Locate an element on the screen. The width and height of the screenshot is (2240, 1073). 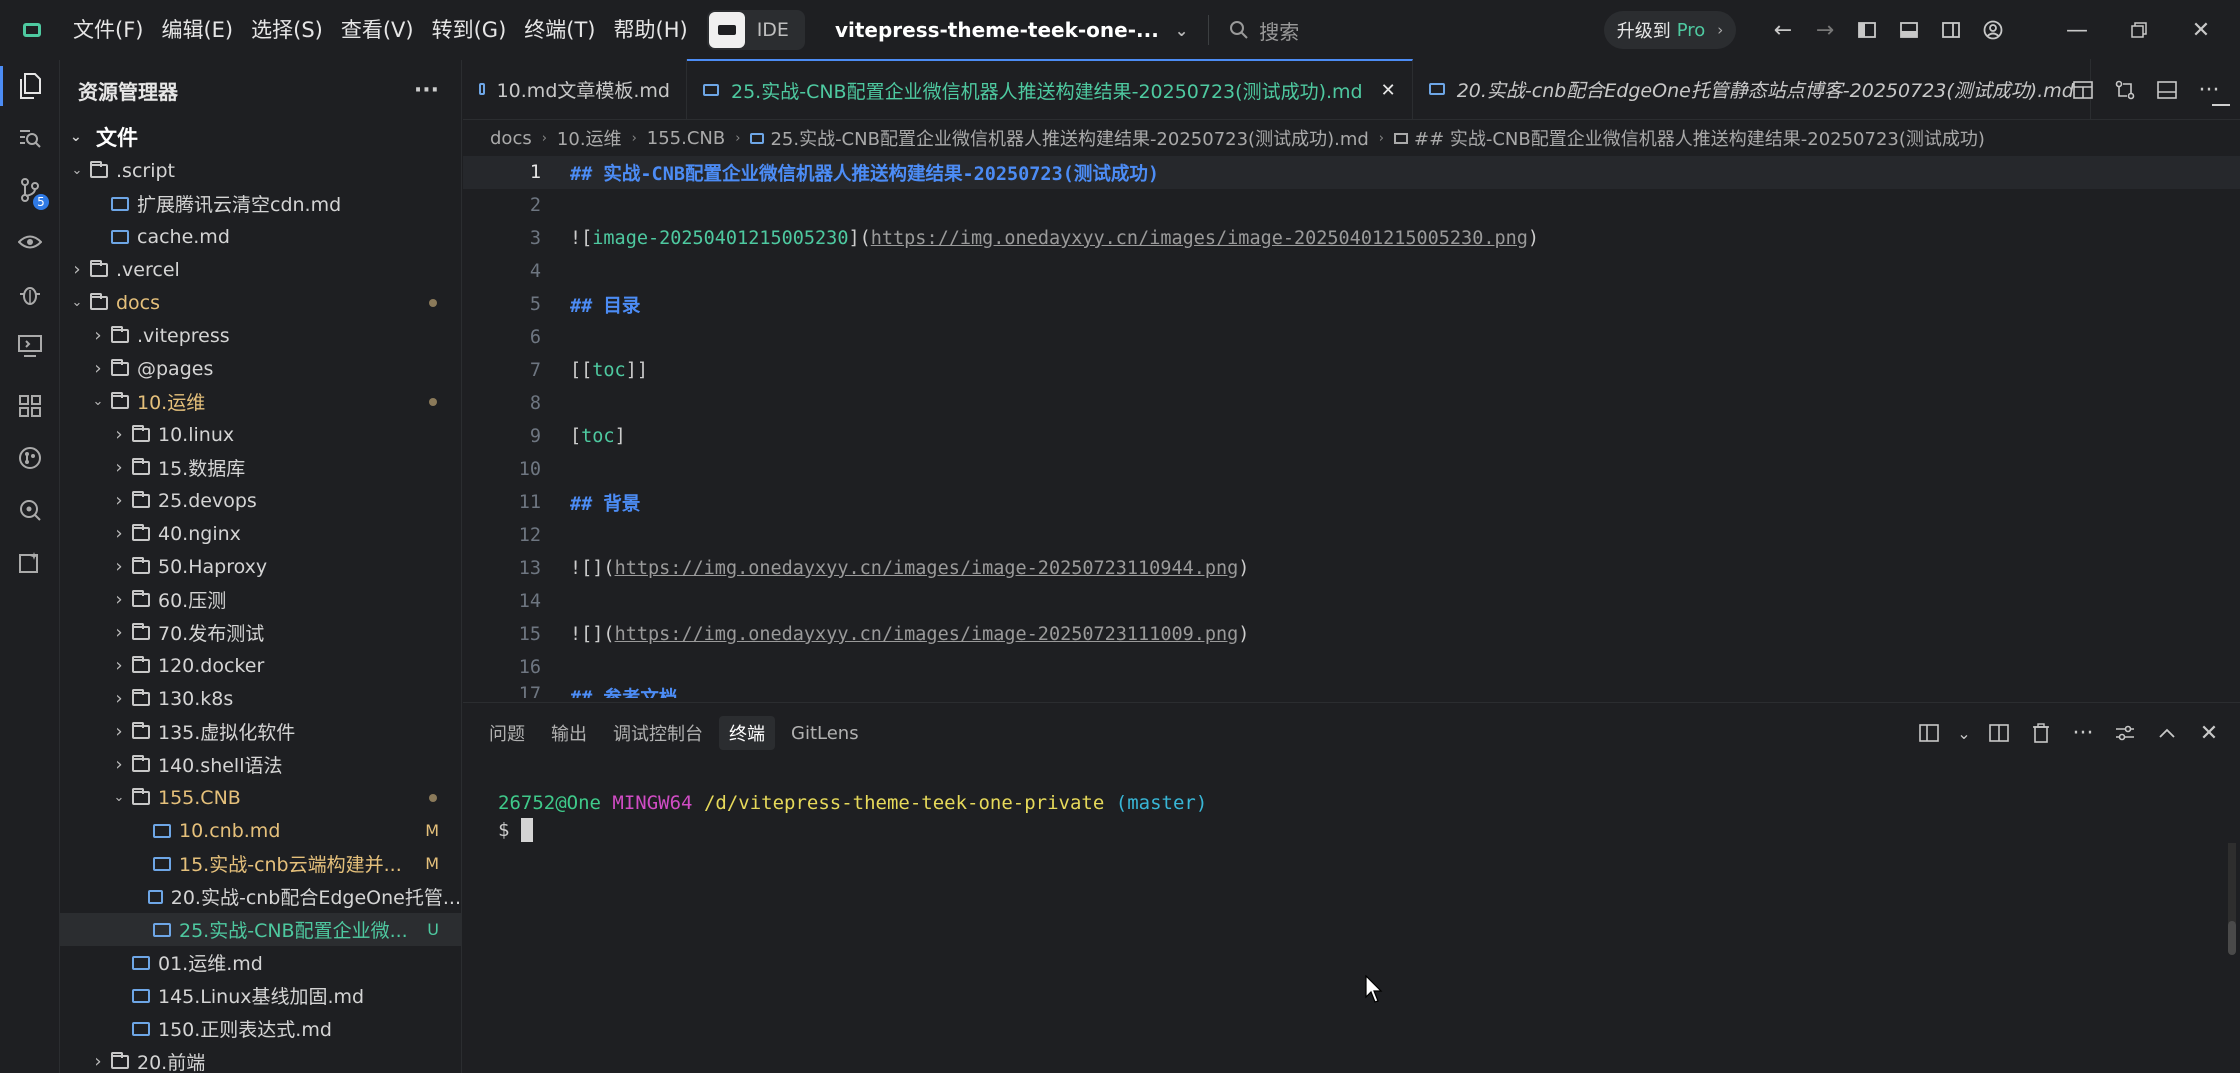
gitlens-icon is located at coordinates (30, 510).